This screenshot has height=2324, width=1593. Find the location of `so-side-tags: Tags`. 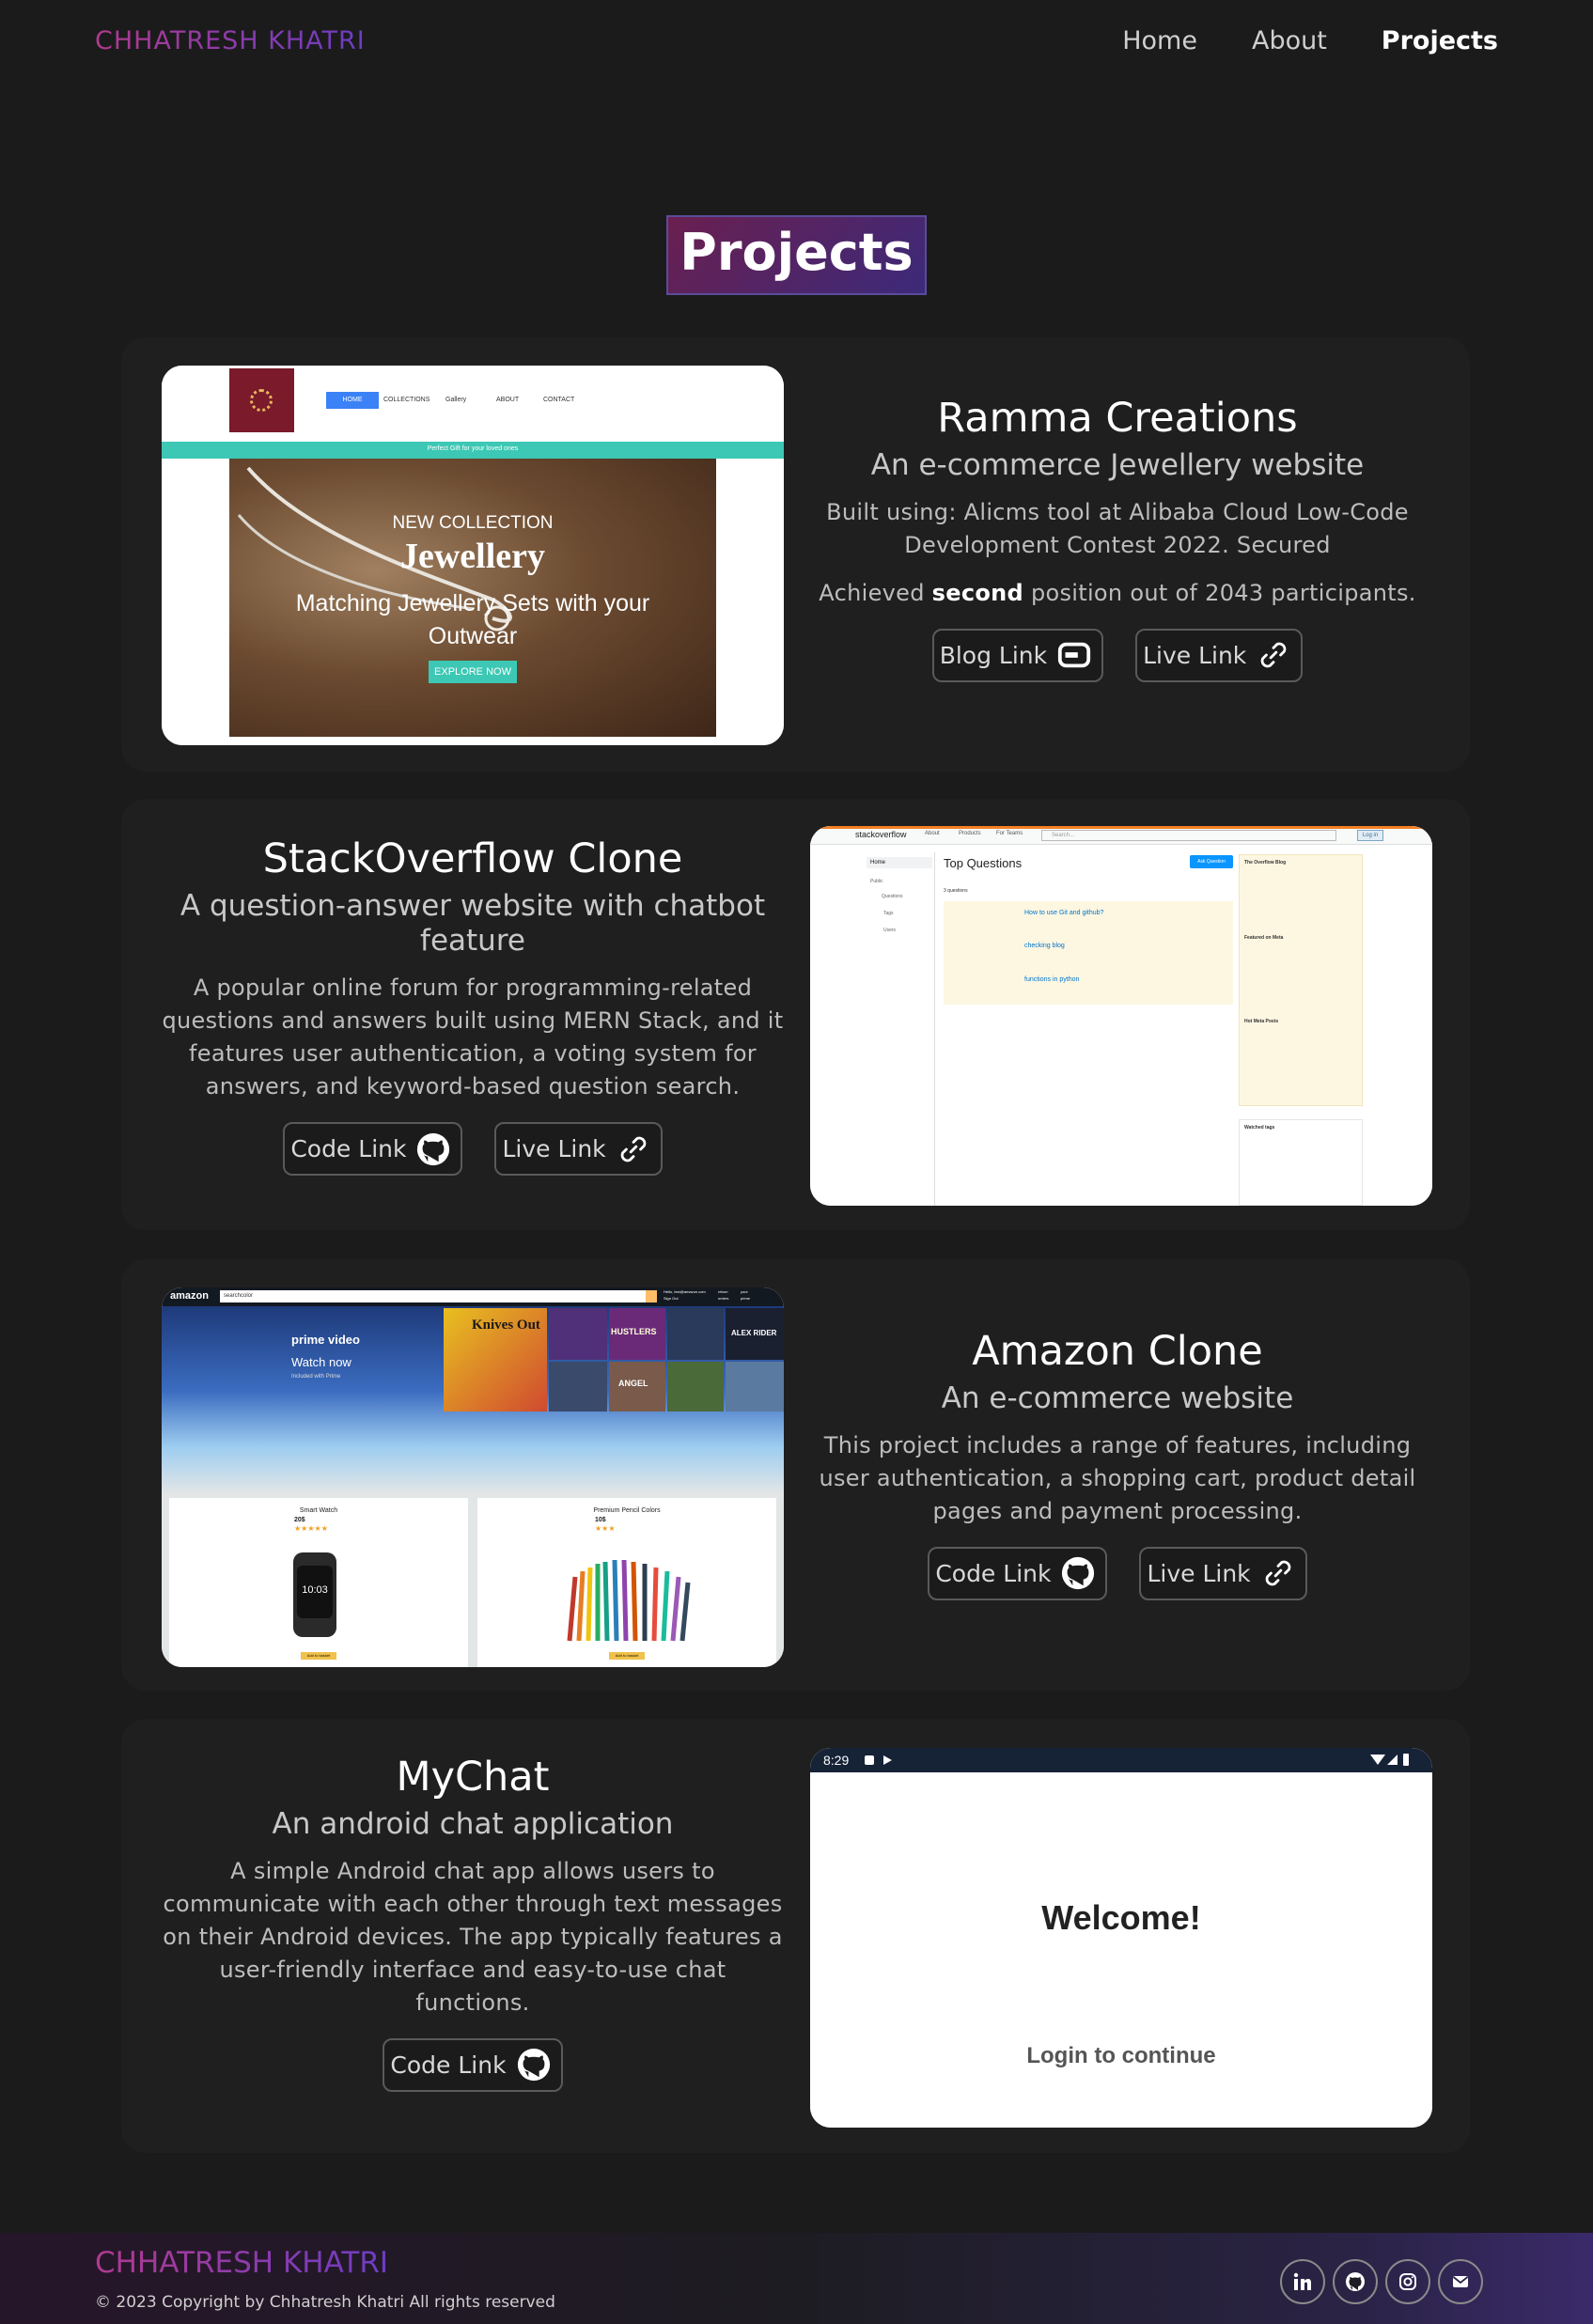

so-side-tags: Tags is located at coordinates (888, 913).